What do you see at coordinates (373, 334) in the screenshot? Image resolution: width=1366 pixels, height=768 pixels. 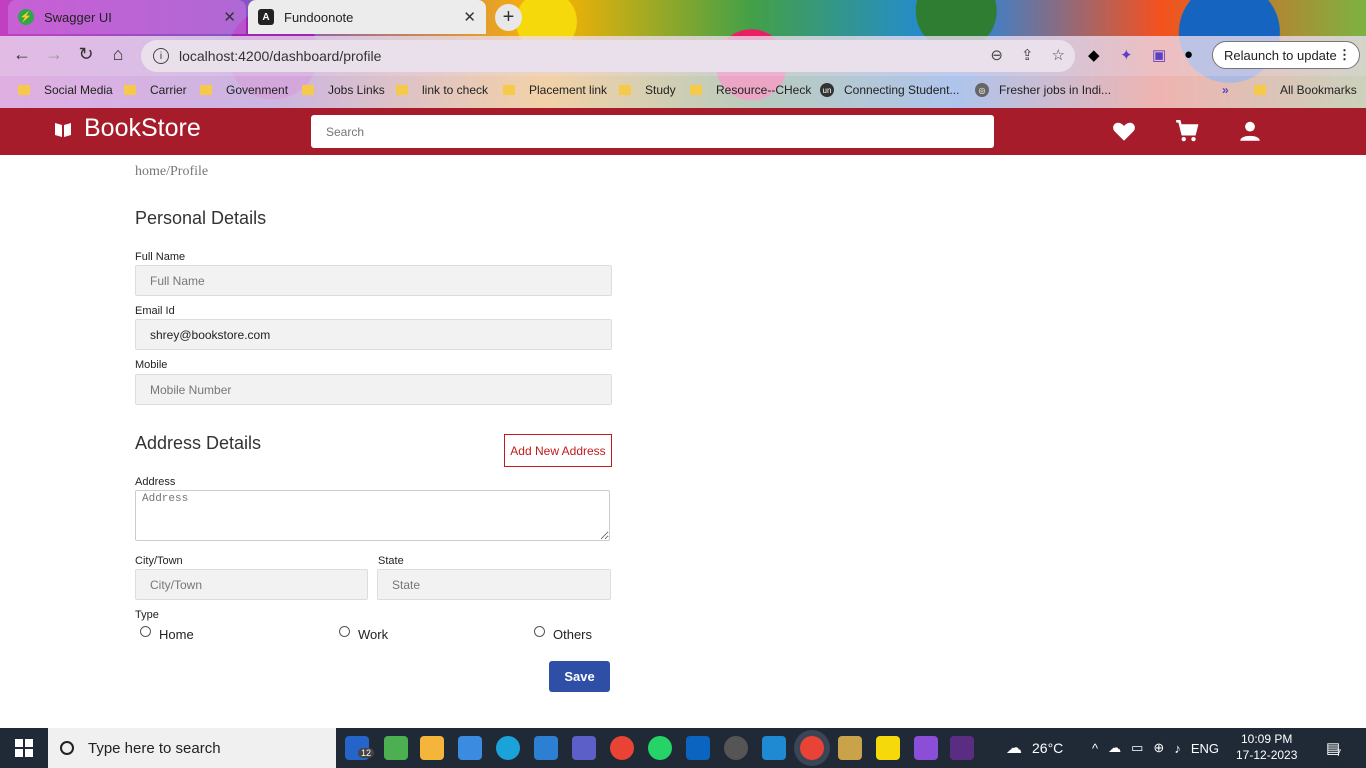 I see `email-field` at bounding box center [373, 334].